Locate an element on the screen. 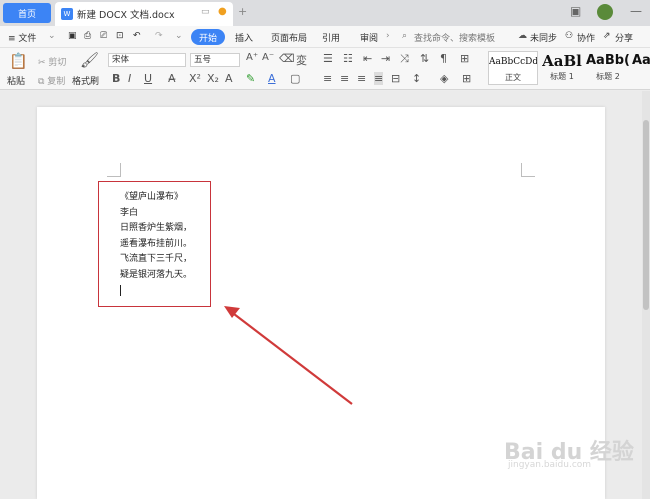 This screenshot has height=499, width=650. arrow-shaft is located at coordinates (293, 359).